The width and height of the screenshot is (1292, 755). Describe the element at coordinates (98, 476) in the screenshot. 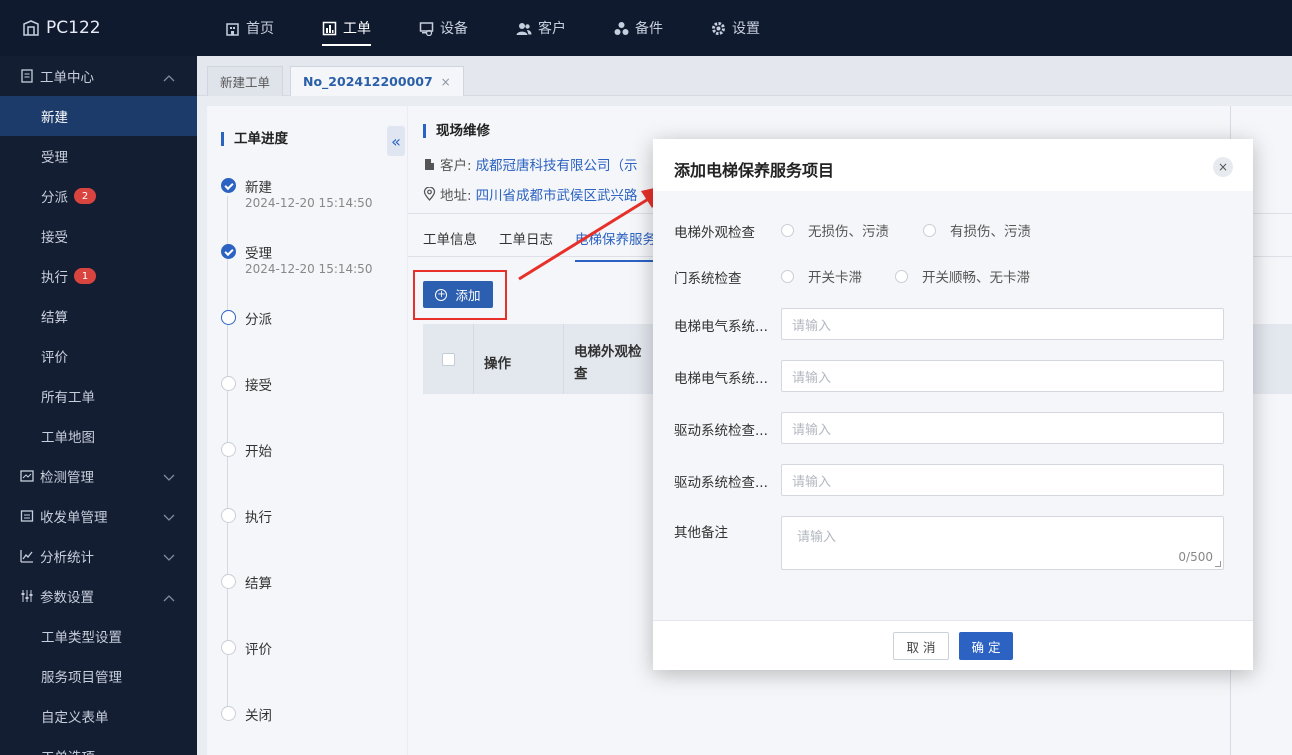

I see `sidebar-group-detect: 检测管理` at that location.